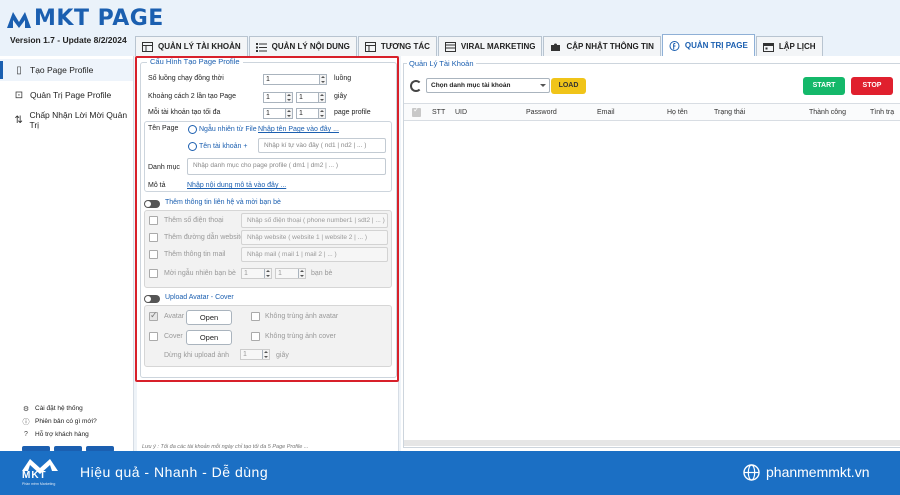 The image size is (900, 495). I want to click on whats-new-link: ⓘ Phiên bản có gì mới?, so click(67, 421).